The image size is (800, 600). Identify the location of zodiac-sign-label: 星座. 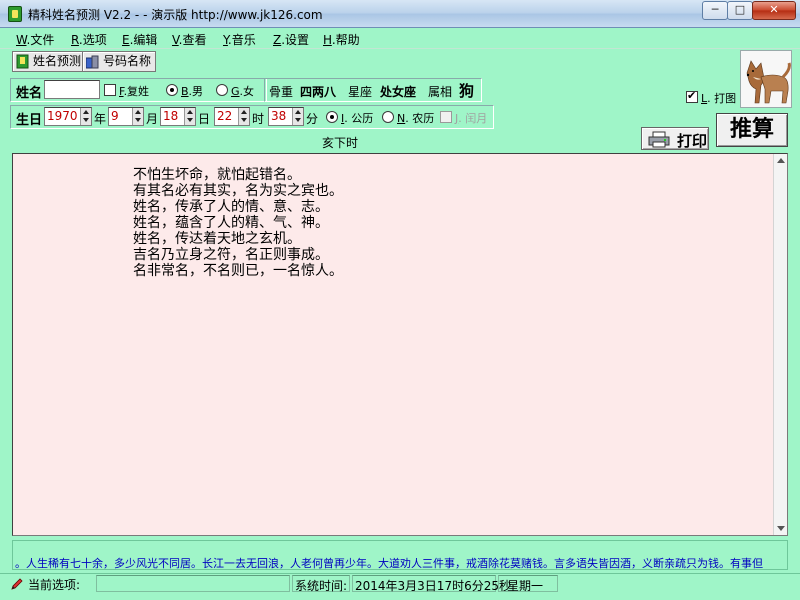
(360, 92).